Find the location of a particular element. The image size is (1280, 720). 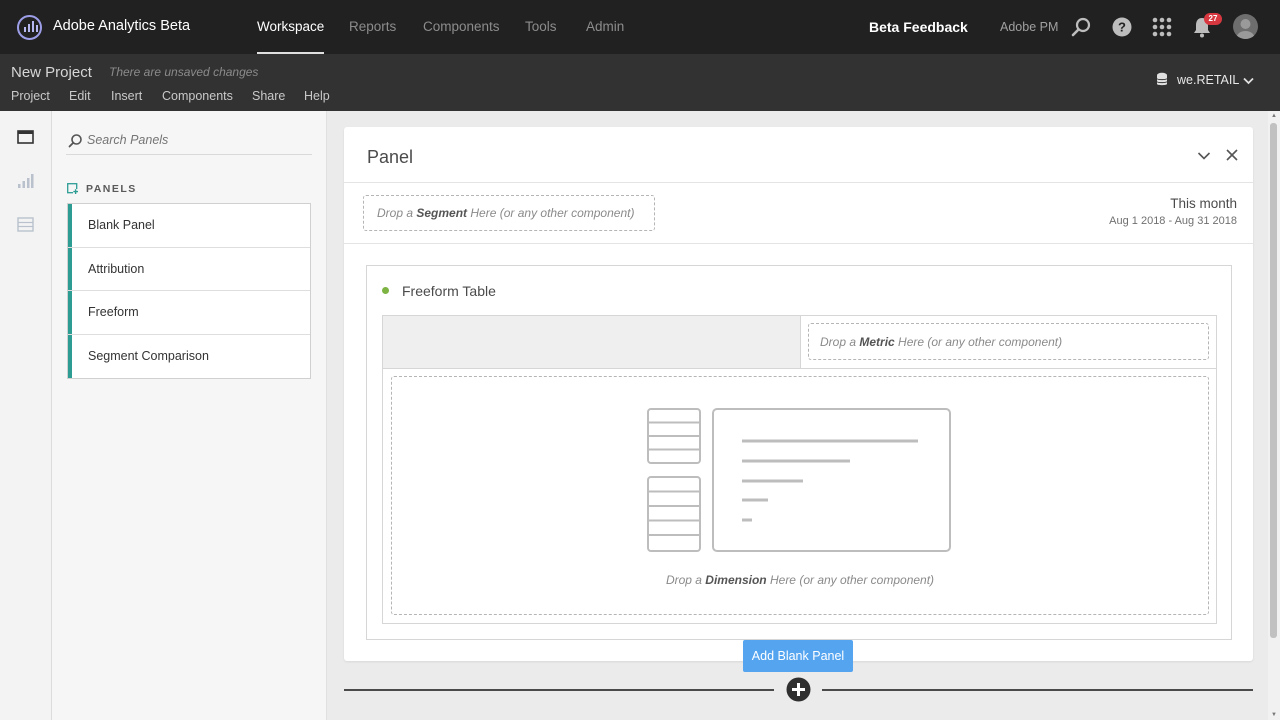

notification-badge: 27 is located at coordinates (1213, 19).